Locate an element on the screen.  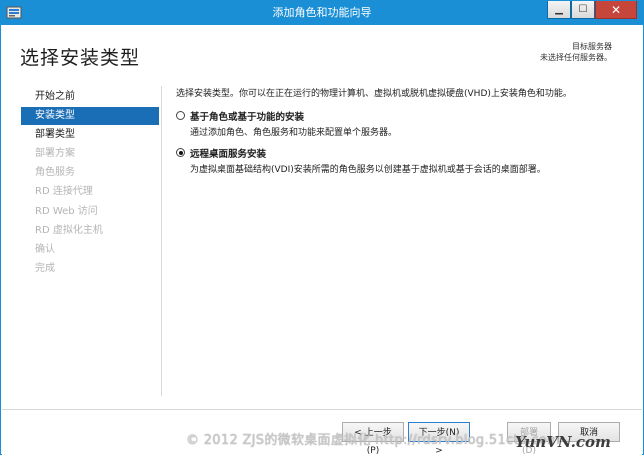
destination-server: 目标服务器 未选择任何服务器。 is located at coordinates (576, 52).